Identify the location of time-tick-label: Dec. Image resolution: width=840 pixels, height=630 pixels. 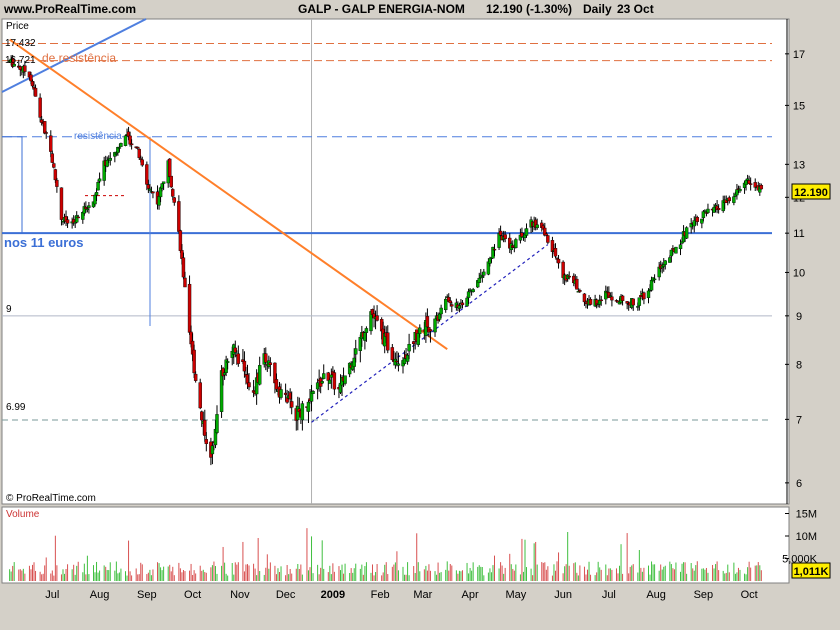
(286, 595).